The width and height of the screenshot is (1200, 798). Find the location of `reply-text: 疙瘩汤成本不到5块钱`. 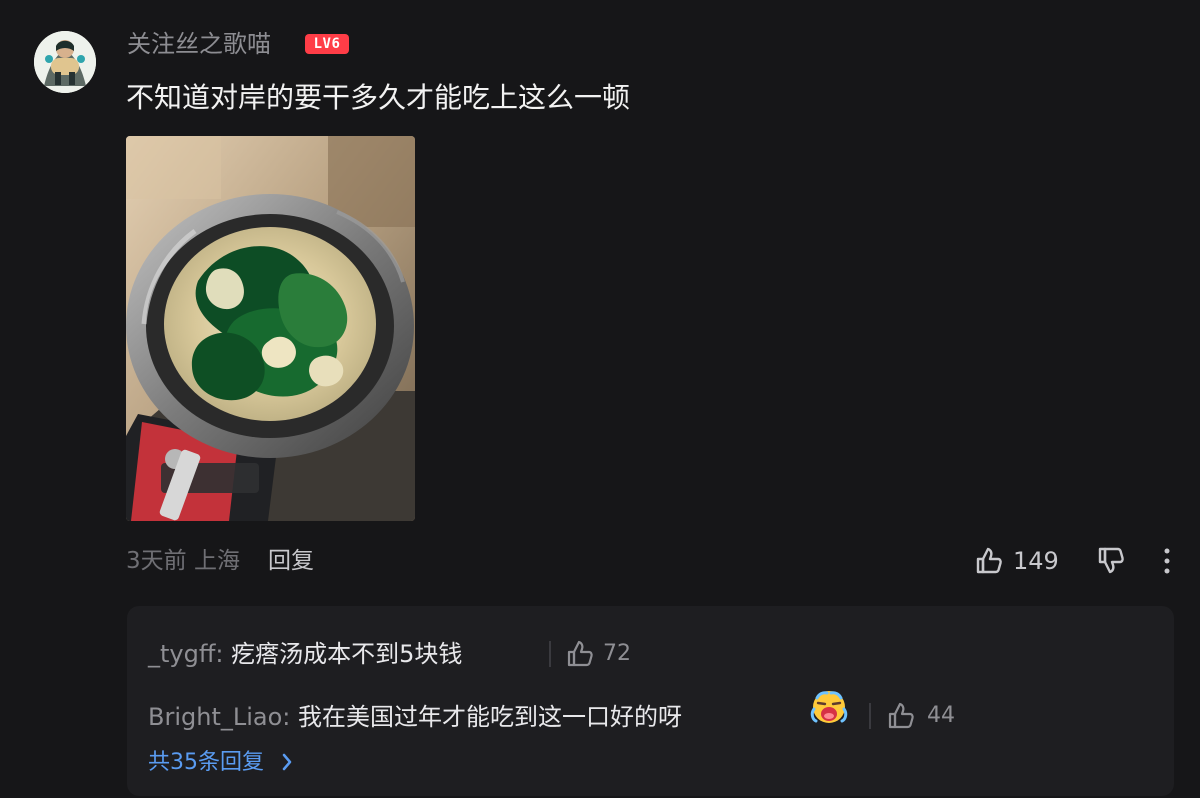

reply-text: 疙瘩汤成本不到5块钱 is located at coordinates (347, 654).